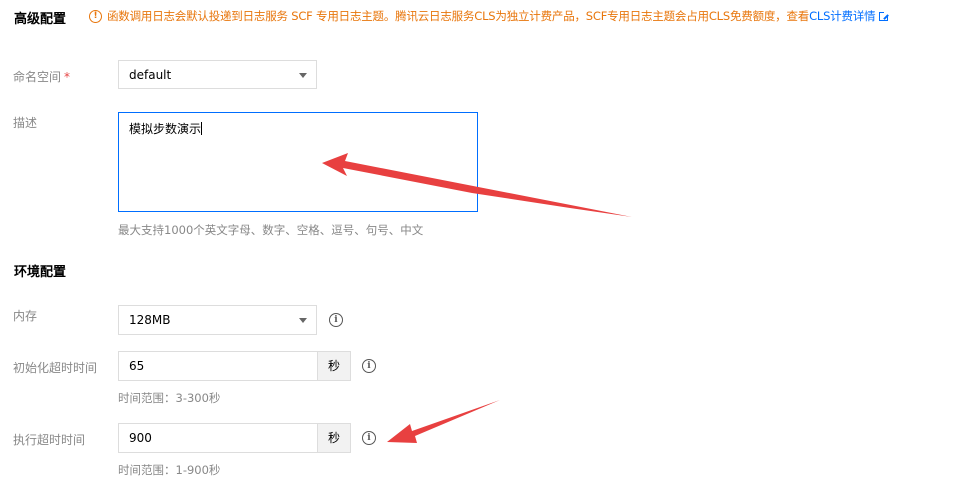 The height and width of the screenshot is (482, 959). I want to click on env-section-title: 环境配置, so click(40, 272).